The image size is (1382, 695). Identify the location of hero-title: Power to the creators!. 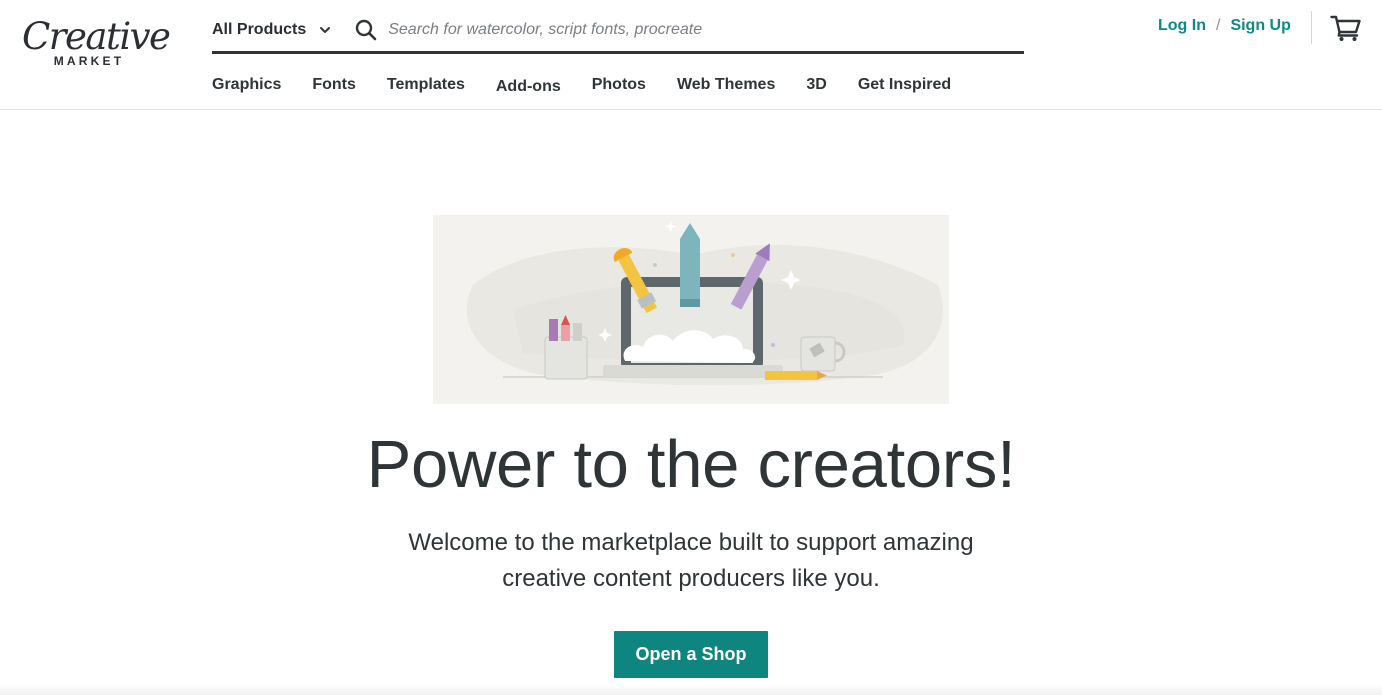
(691, 464).